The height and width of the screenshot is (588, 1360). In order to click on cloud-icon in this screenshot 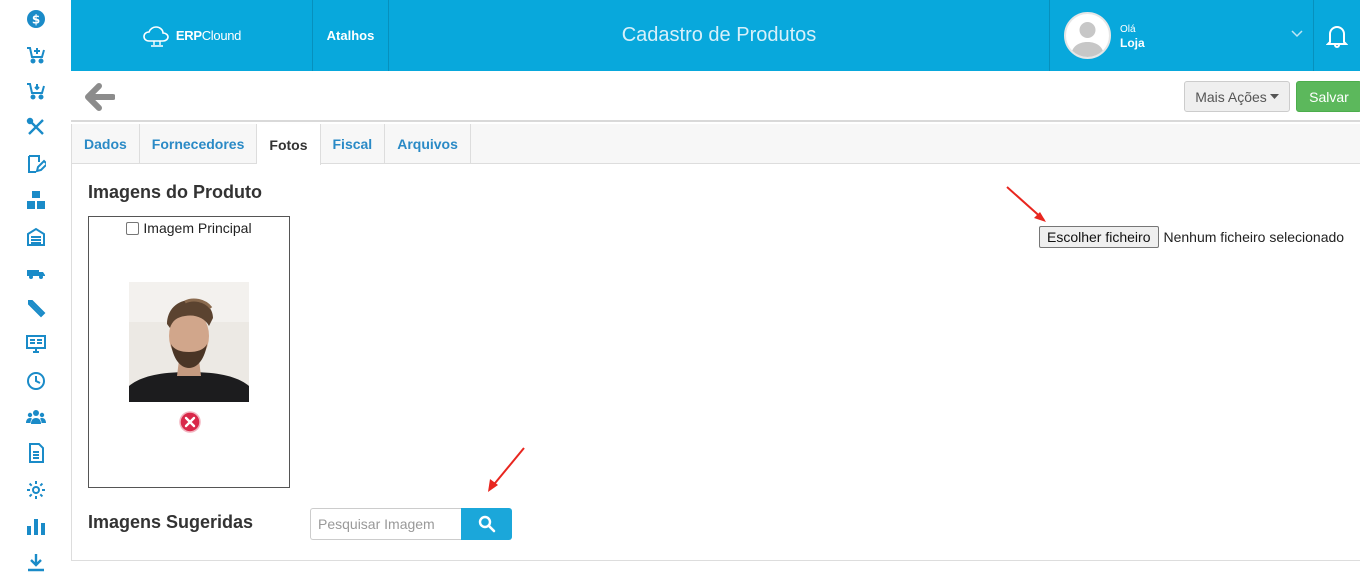, I will do `click(156, 36)`.